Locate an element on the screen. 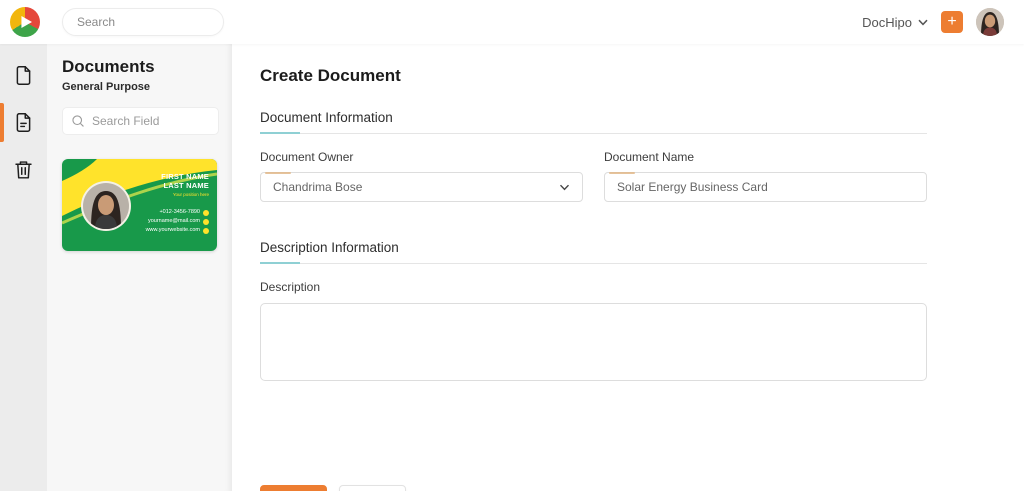  trash-icon is located at coordinates (23, 170).